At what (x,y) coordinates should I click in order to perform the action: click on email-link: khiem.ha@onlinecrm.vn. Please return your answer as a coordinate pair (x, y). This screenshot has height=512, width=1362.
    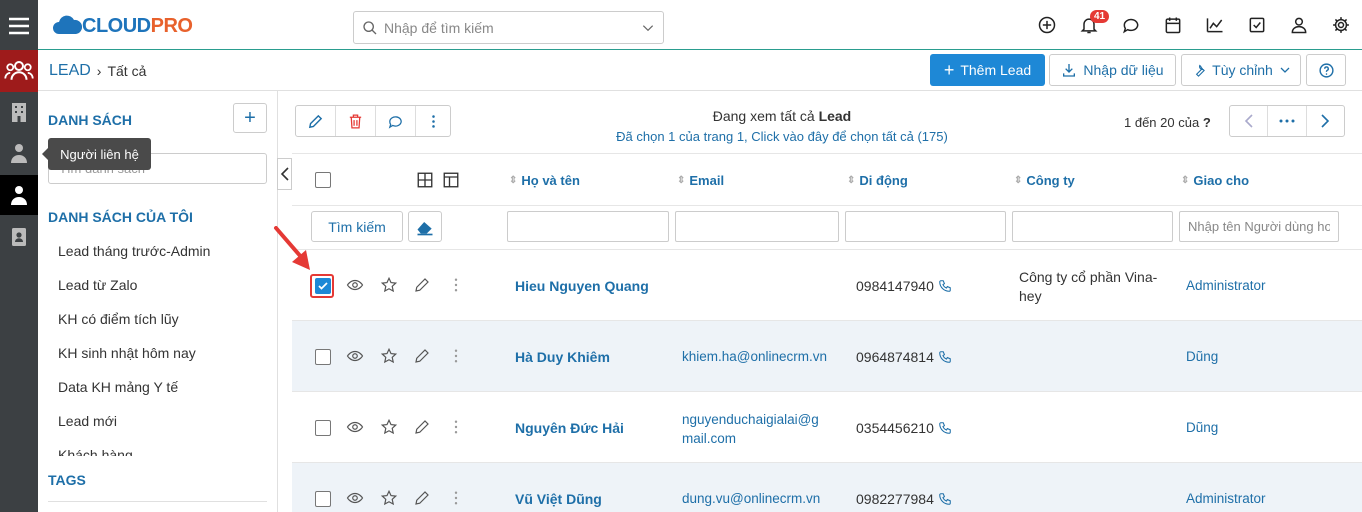
    Looking at the image, I should click on (754, 356).